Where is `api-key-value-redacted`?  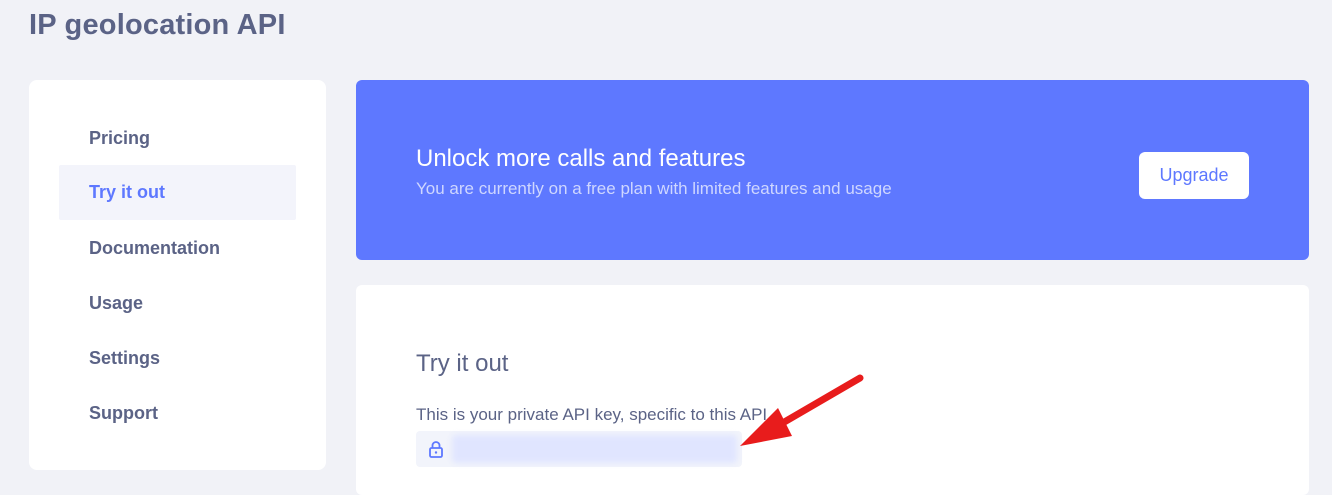
api-key-value-redacted is located at coordinates (594, 449).